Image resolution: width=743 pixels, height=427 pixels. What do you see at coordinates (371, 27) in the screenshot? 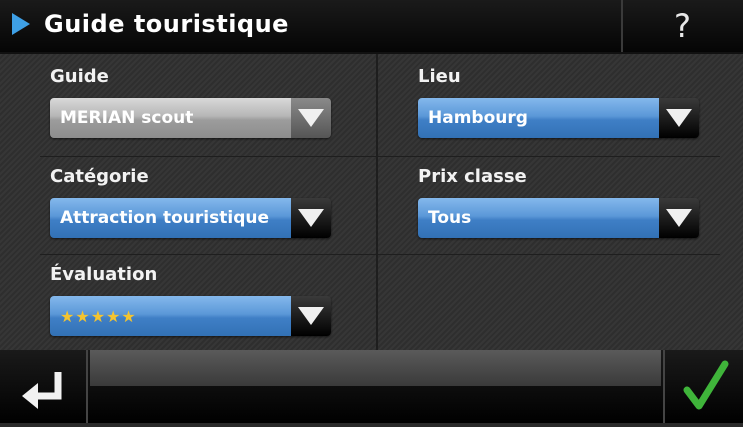
I see `title-bar: Guide touristique ?` at bounding box center [371, 27].